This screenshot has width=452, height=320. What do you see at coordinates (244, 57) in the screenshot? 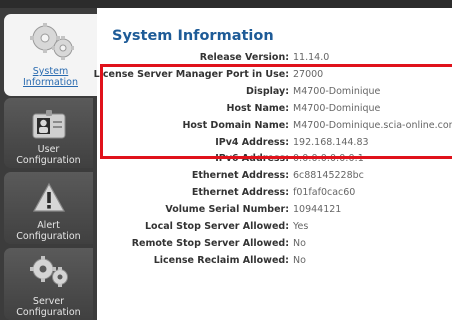
I see `info-label: Release Version:` at bounding box center [244, 57].